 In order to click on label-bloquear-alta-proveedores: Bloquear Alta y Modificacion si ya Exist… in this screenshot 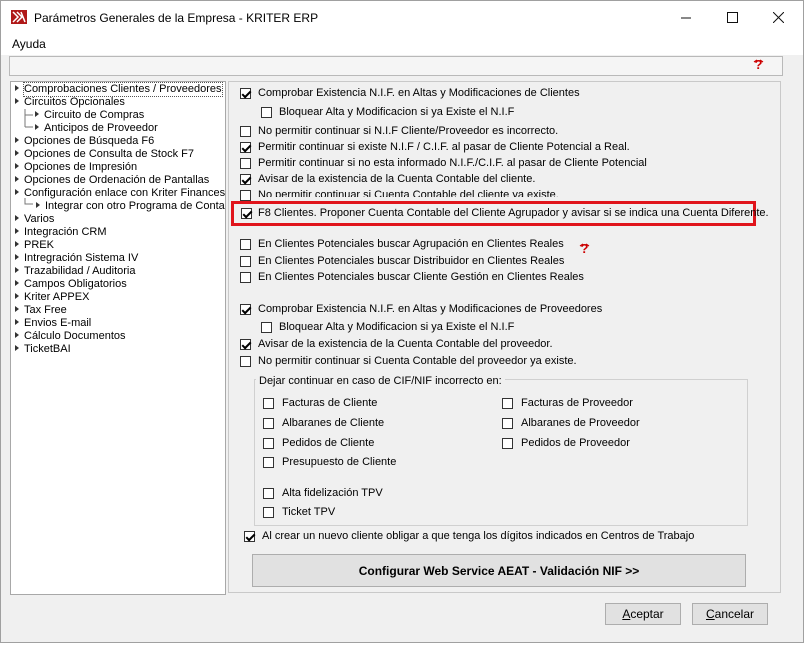, I will do `click(397, 327)`.